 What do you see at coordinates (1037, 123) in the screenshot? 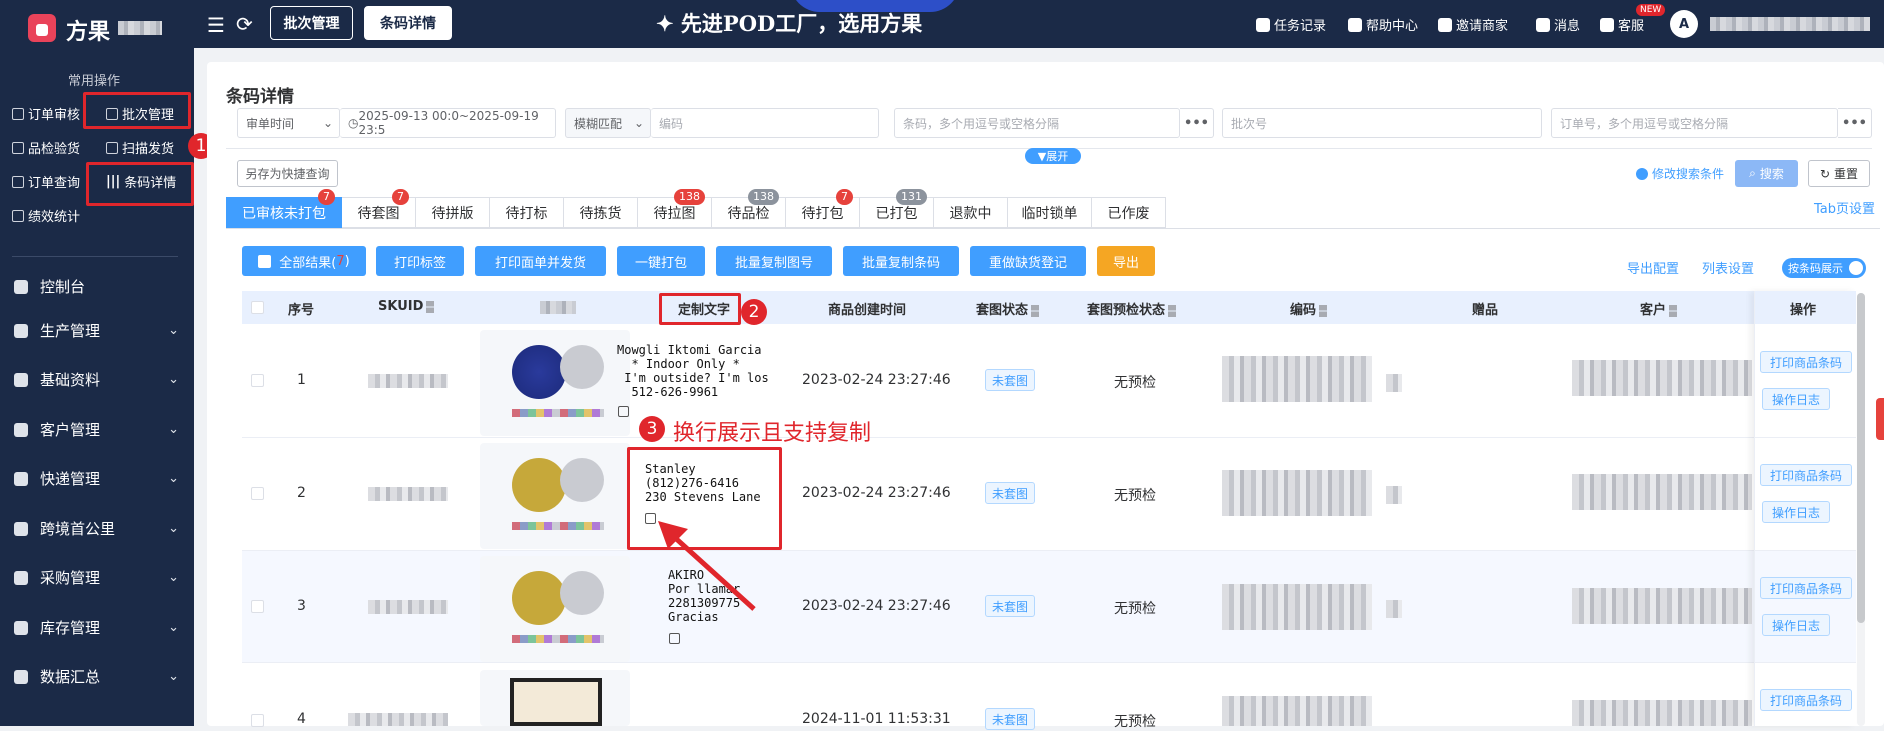
I see `barcode-input: 条码，多个用逗号或空格分隔` at bounding box center [1037, 123].